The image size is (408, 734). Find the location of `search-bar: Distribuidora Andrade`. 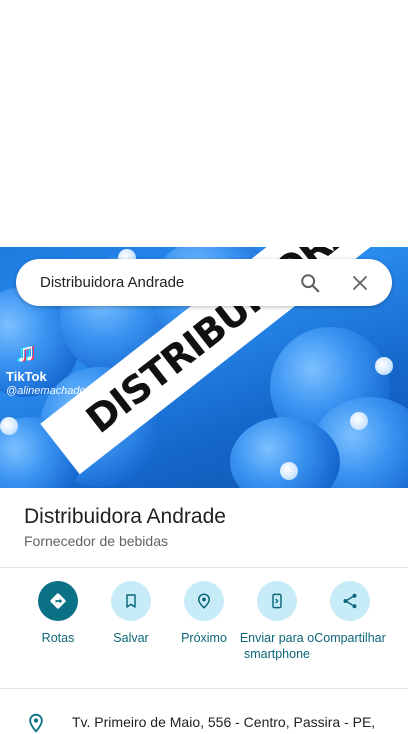

search-bar: Distribuidora Andrade is located at coordinates (204, 282).